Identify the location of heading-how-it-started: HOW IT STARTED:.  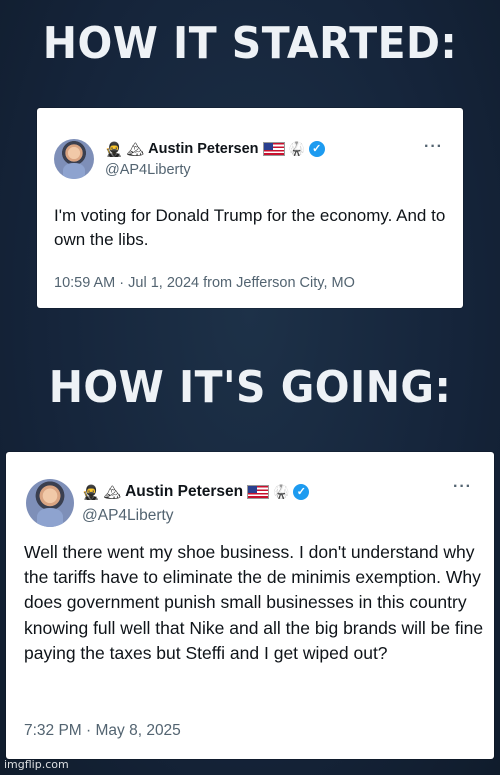
(250, 43).